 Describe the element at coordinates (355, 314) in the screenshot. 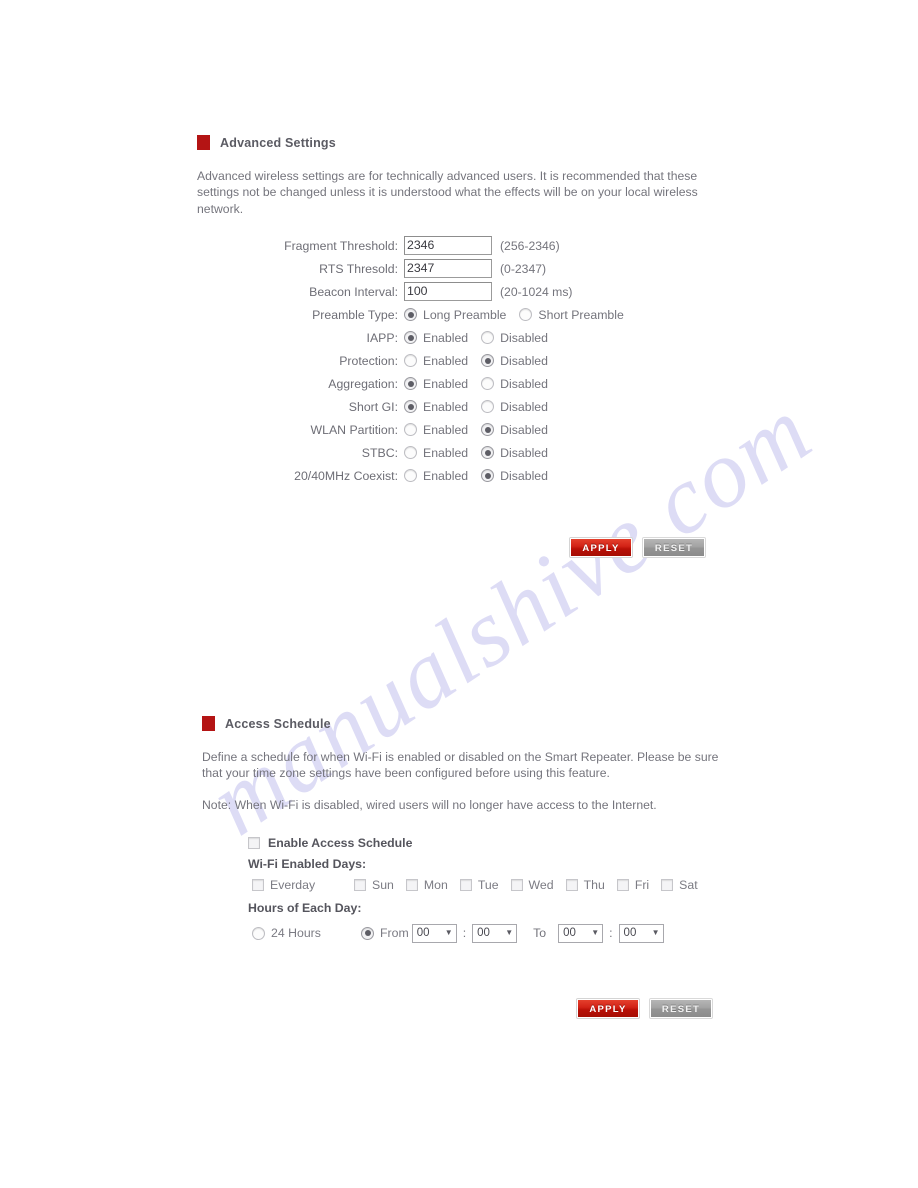

I see `label-preamble-type: Preamble Type:` at that location.